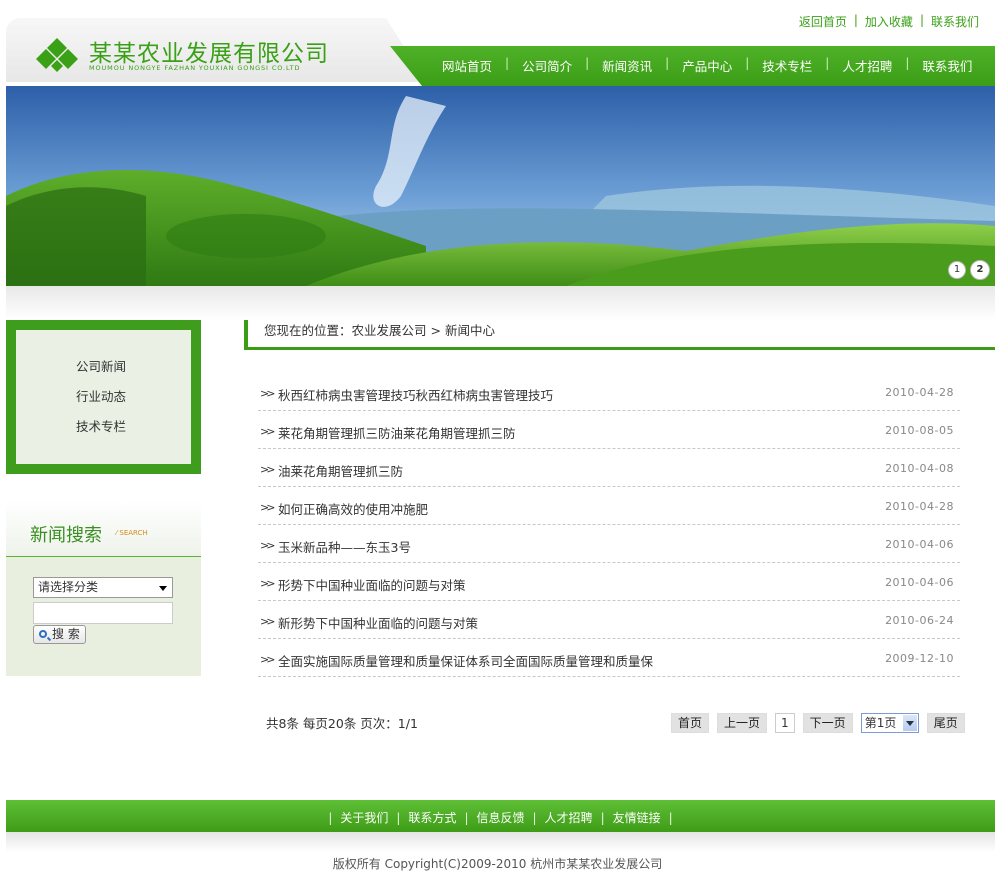 The width and height of the screenshot is (995, 892). I want to click on toplink-bookmark: 加入收藏, so click(889, 21).